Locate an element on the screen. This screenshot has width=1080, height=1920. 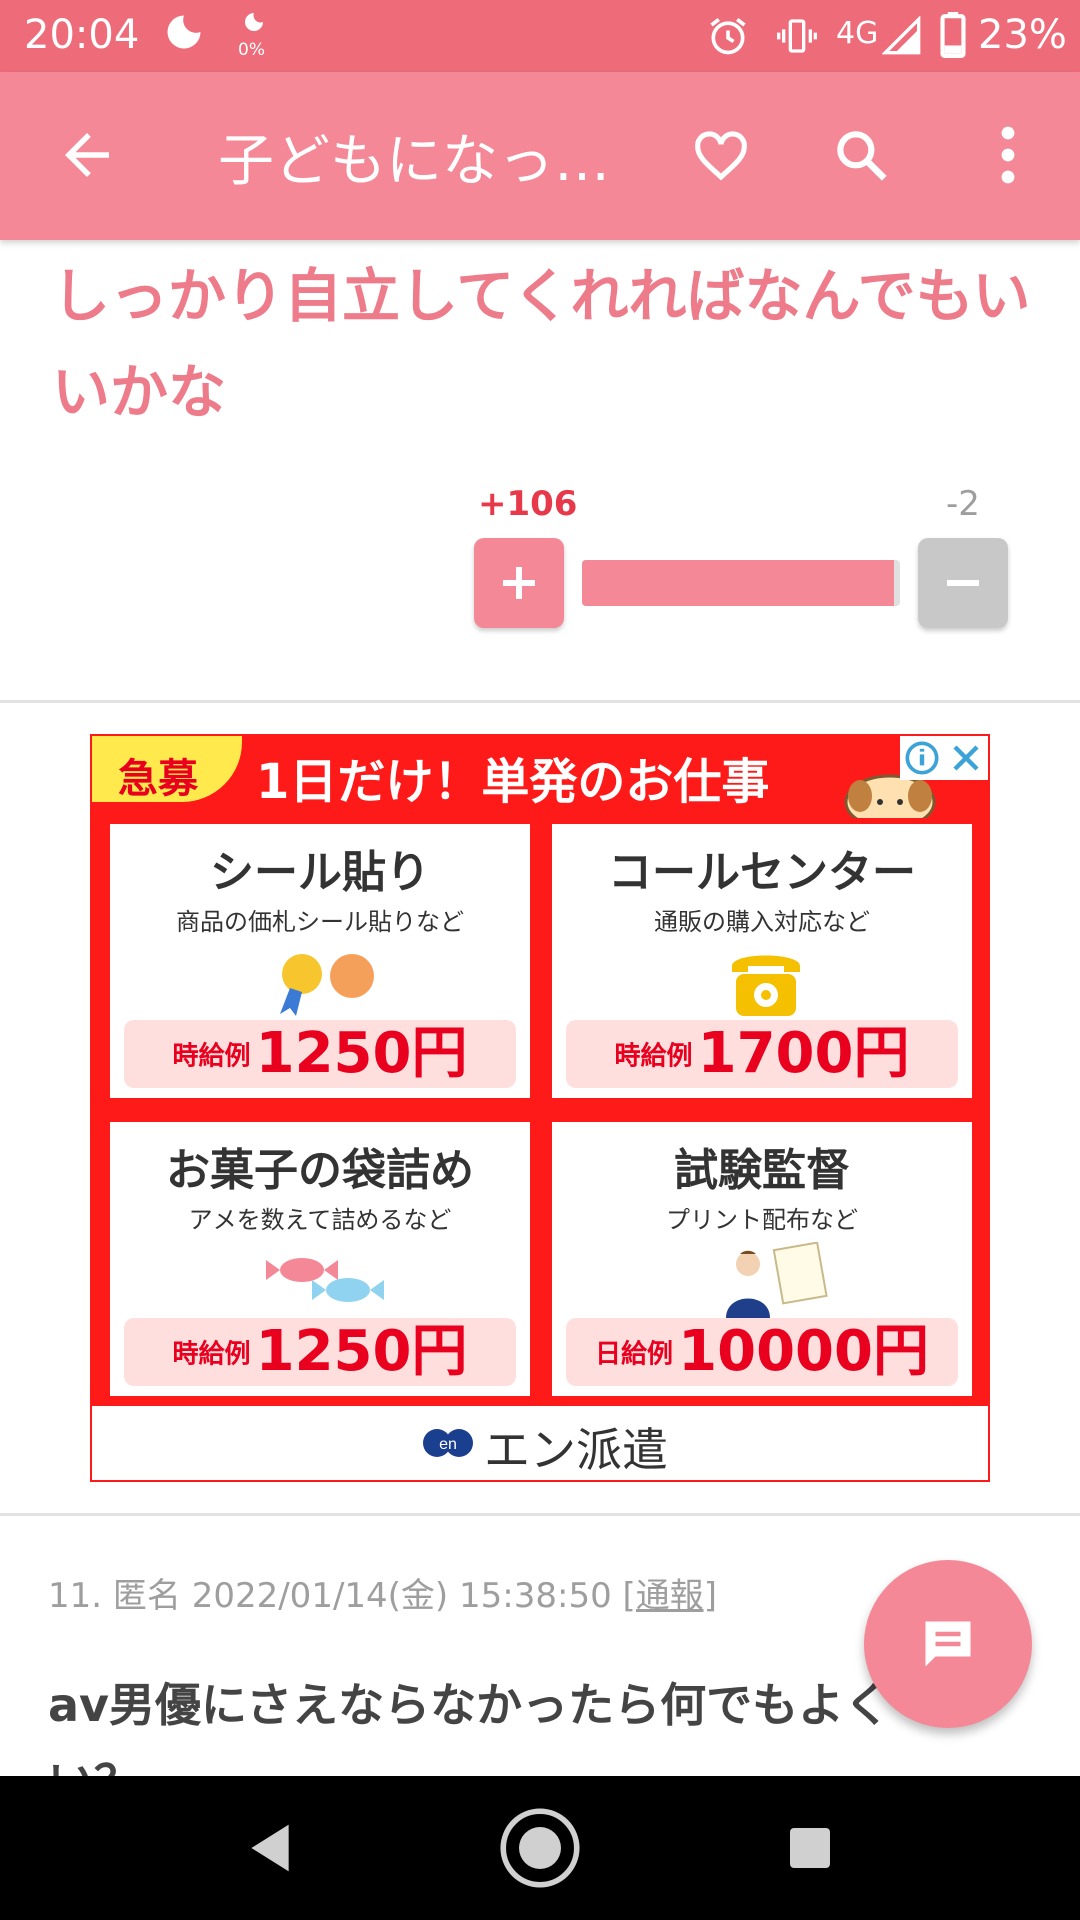
ad-footer: en エン派遣 is located at coordinates (540, 1443).